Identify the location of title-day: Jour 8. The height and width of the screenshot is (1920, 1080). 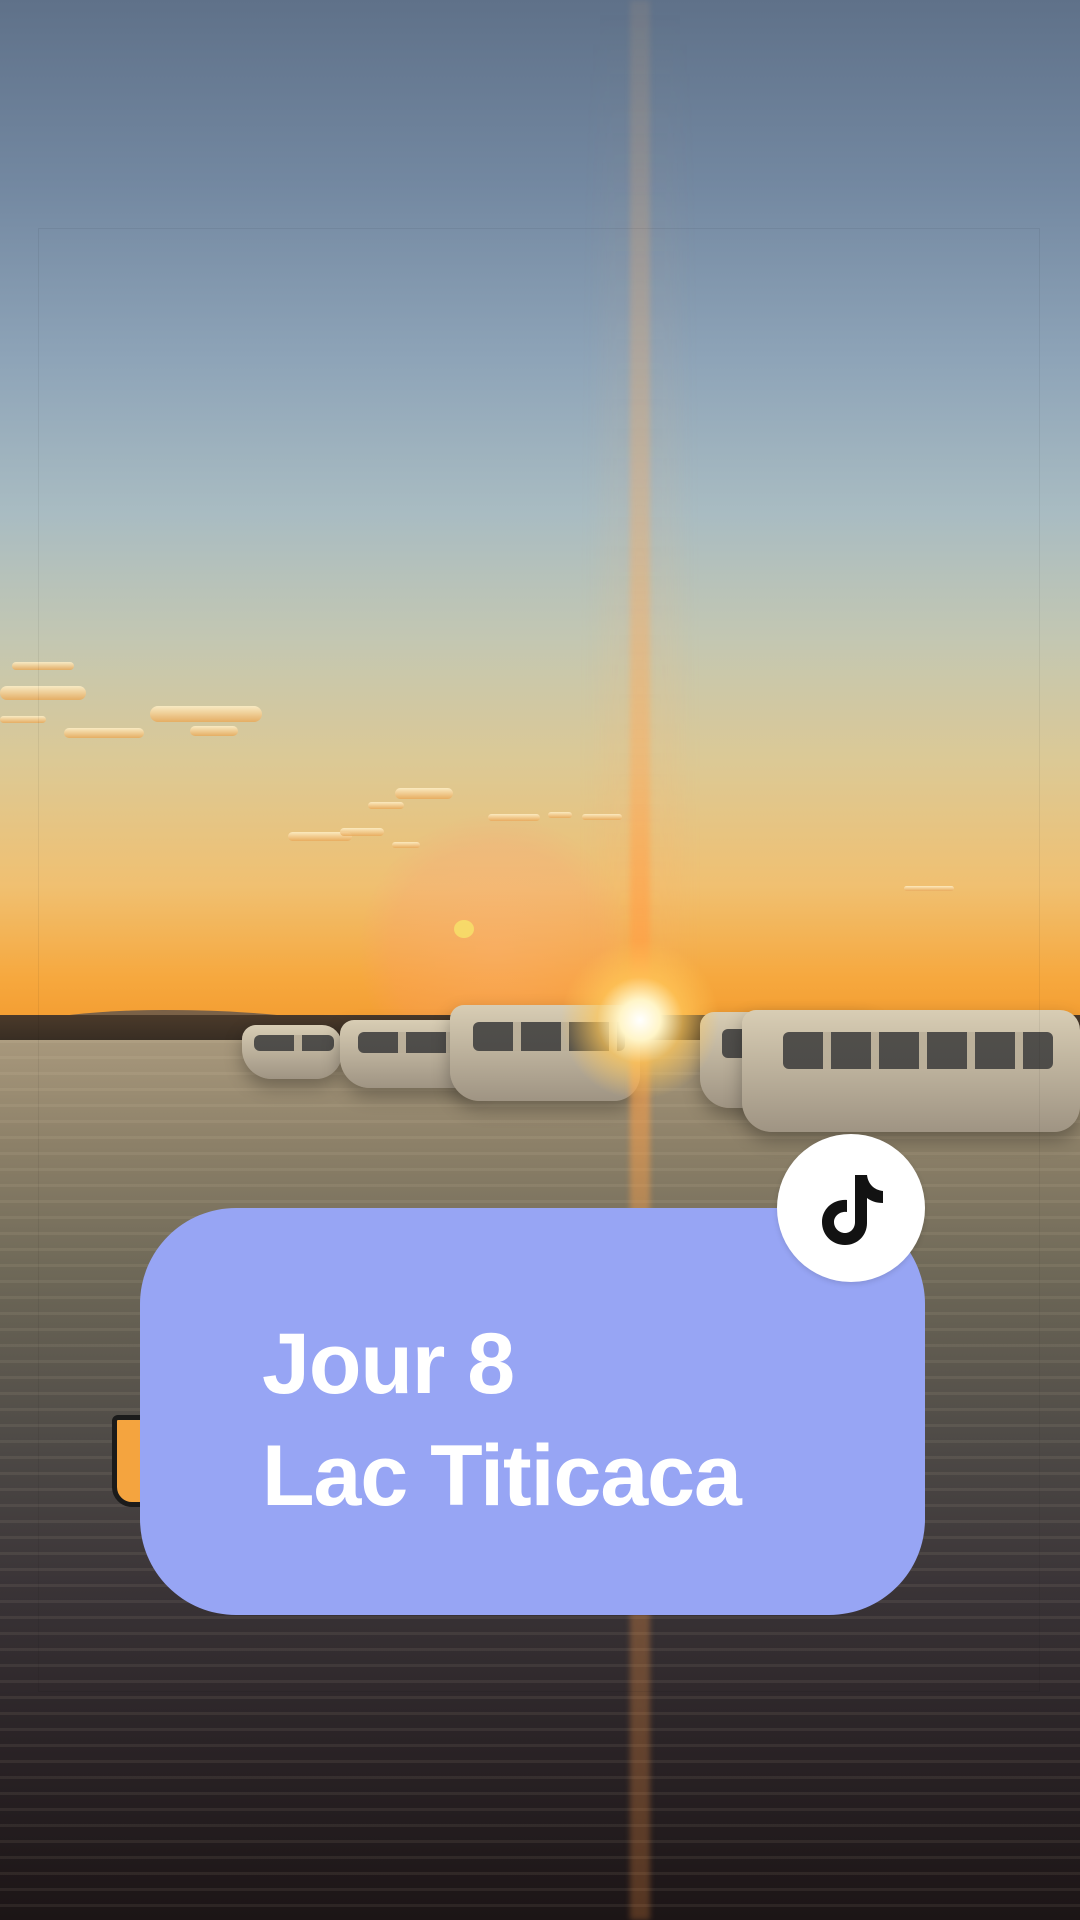
(388, 1364).